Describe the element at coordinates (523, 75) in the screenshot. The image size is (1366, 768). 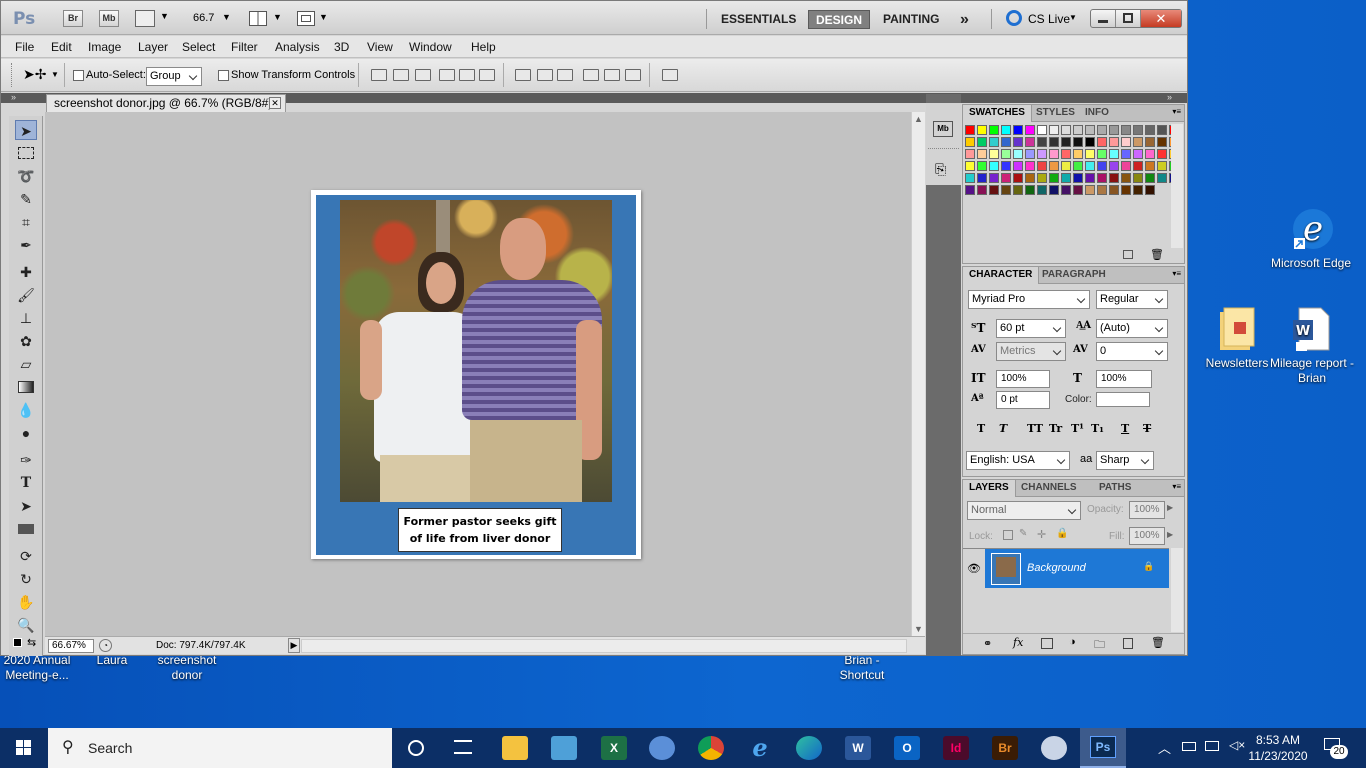
I see `distribute-top-icon` at that location.